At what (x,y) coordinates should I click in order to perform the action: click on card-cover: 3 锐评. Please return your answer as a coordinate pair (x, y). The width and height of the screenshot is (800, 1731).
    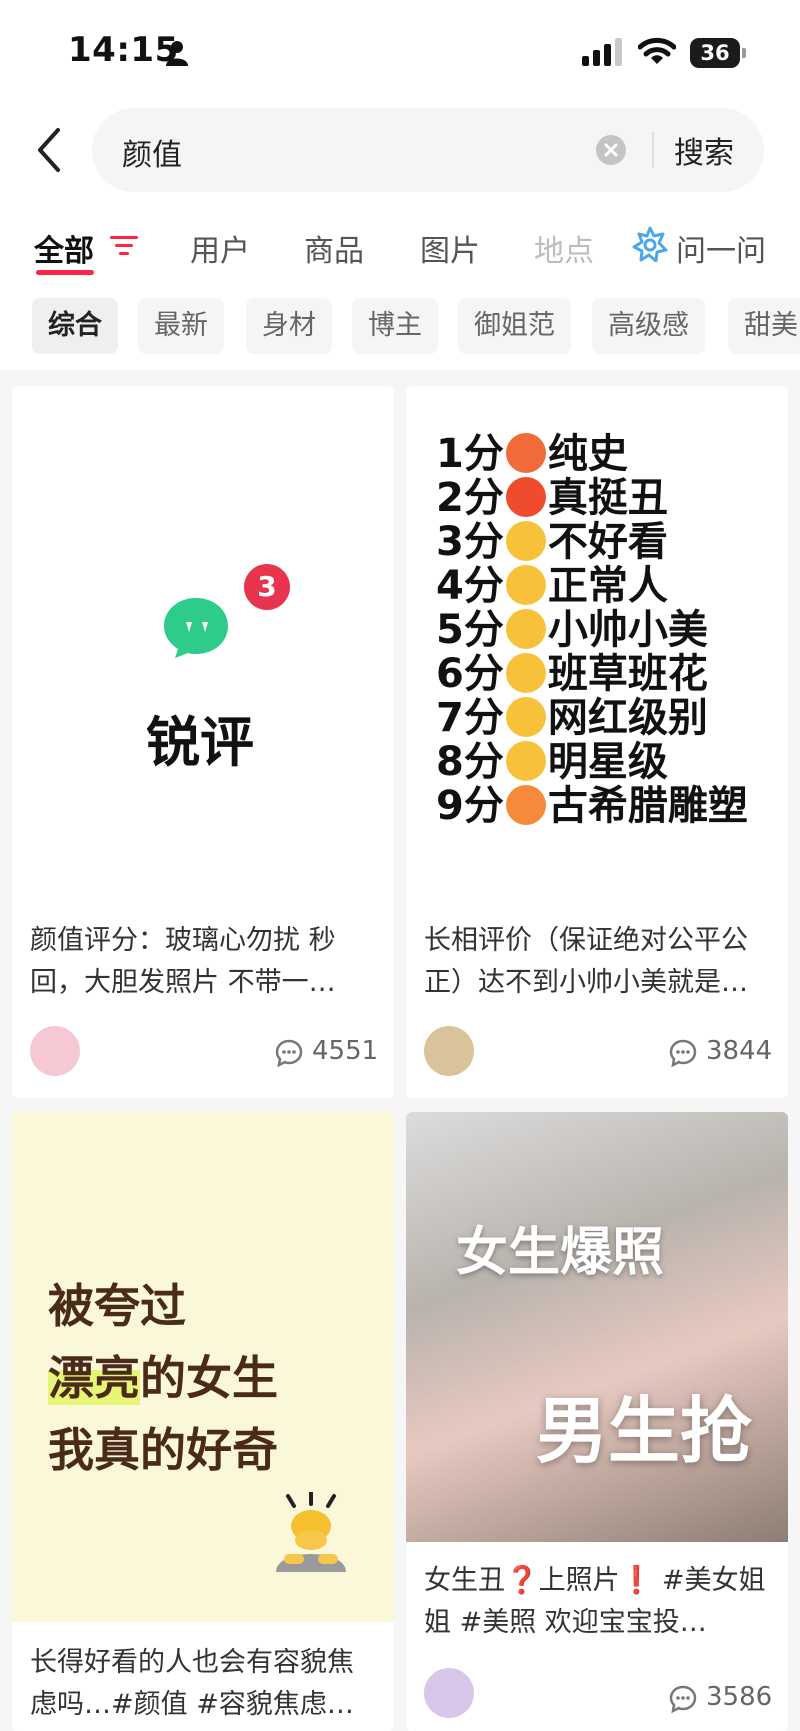
    Looking at the image, I should click on (203, 636).